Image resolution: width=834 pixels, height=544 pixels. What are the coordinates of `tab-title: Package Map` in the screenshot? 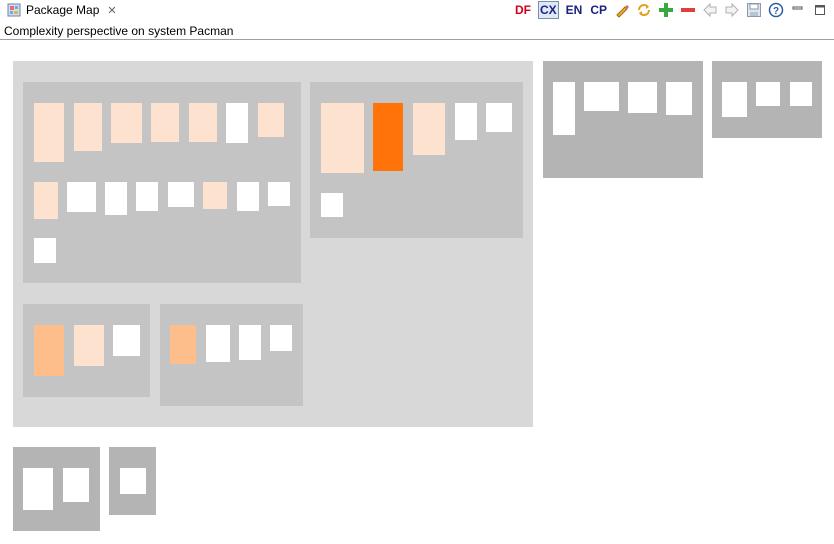 It's located at (63, 10).